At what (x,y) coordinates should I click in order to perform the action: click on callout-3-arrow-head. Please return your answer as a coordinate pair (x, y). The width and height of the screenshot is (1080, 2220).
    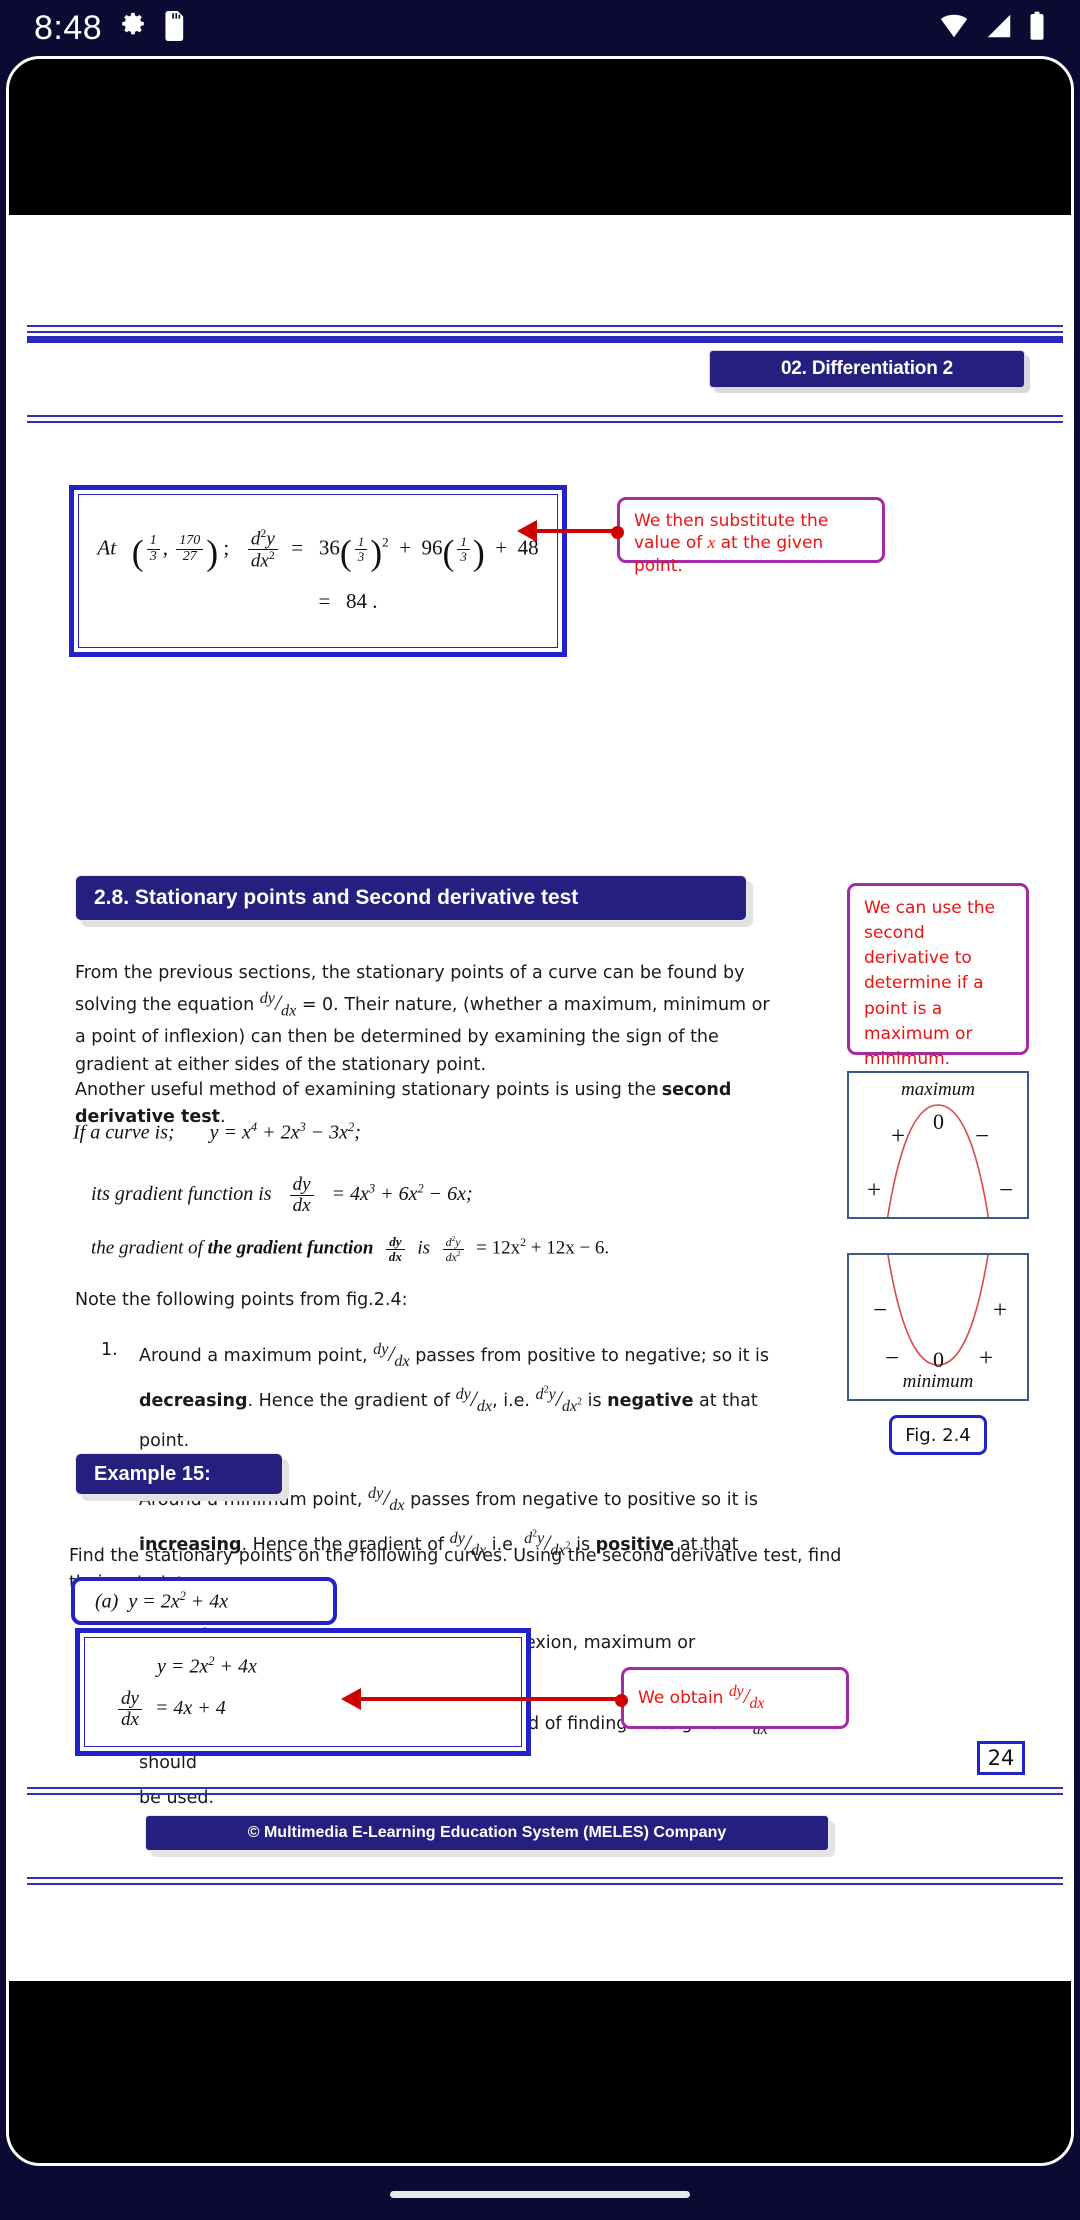
    Looking at the image, I should click on (351, 1699).